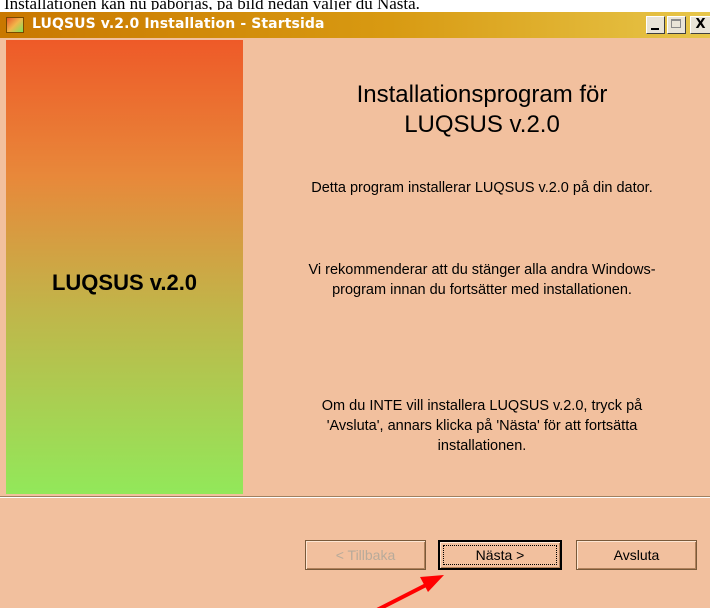  I want to click on focus-rectangle, so click(500, 555).